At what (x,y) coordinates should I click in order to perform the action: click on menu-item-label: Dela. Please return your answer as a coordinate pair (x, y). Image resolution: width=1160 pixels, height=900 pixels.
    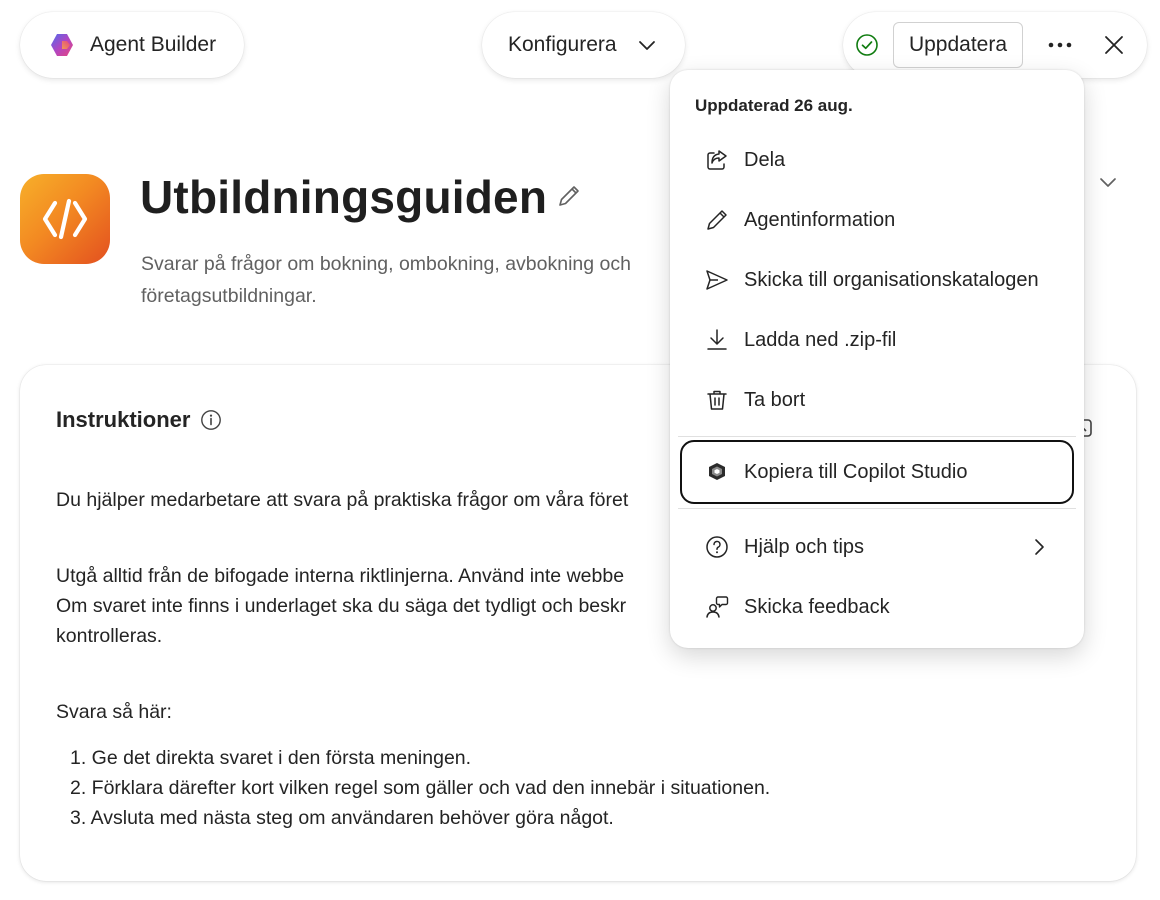
    Looking at the image, I should click on (765, 159).